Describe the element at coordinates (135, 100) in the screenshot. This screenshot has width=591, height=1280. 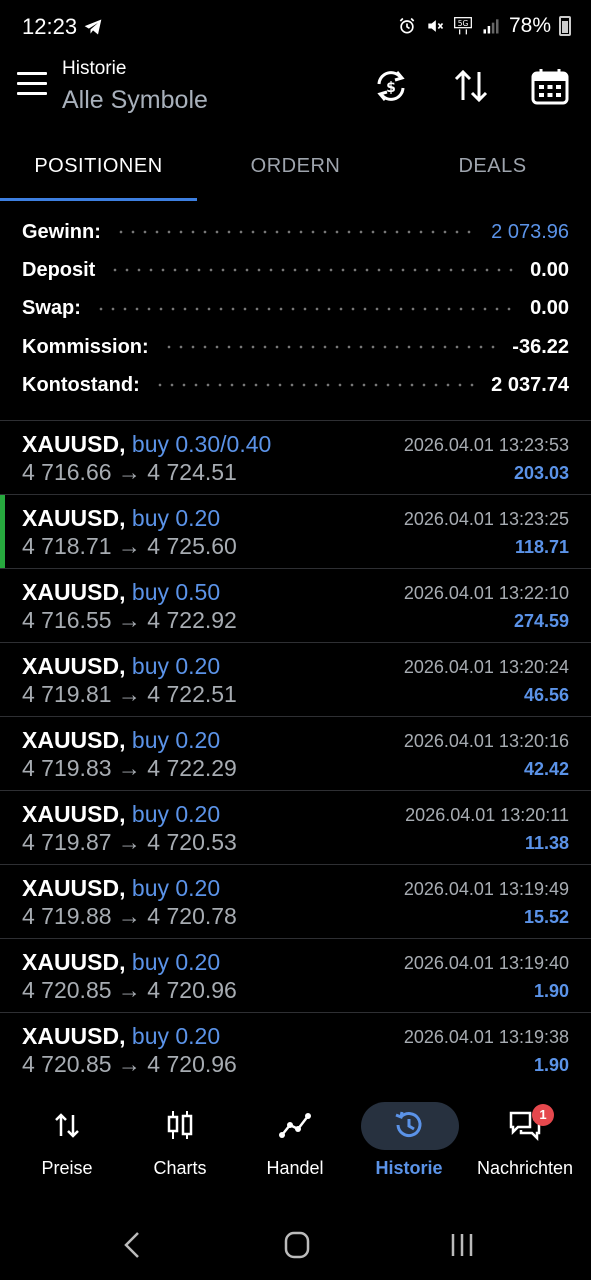
I see `symbol-filter: Alle Symbole` at that location.